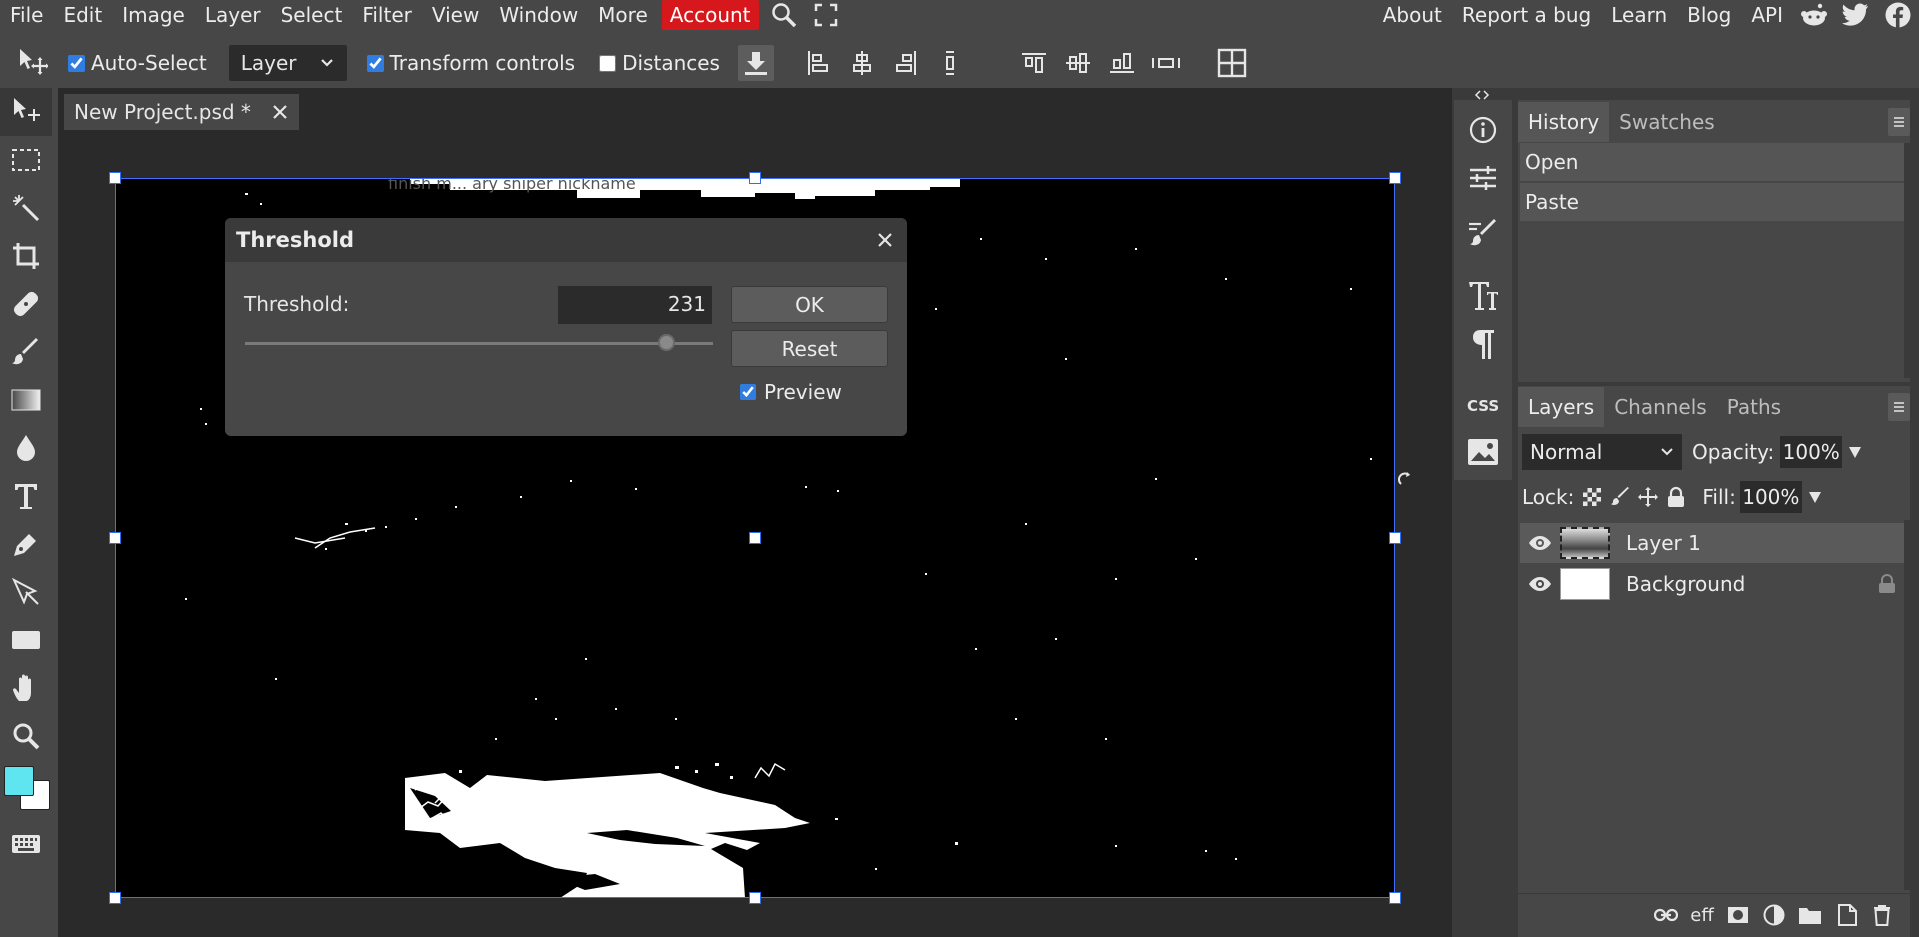 Image resolution: width=1919 pixels, height=937 pixels. Describe the element at coordinates (1483, 234) in the screenshot. I see `brush-settings-icon` at that location.